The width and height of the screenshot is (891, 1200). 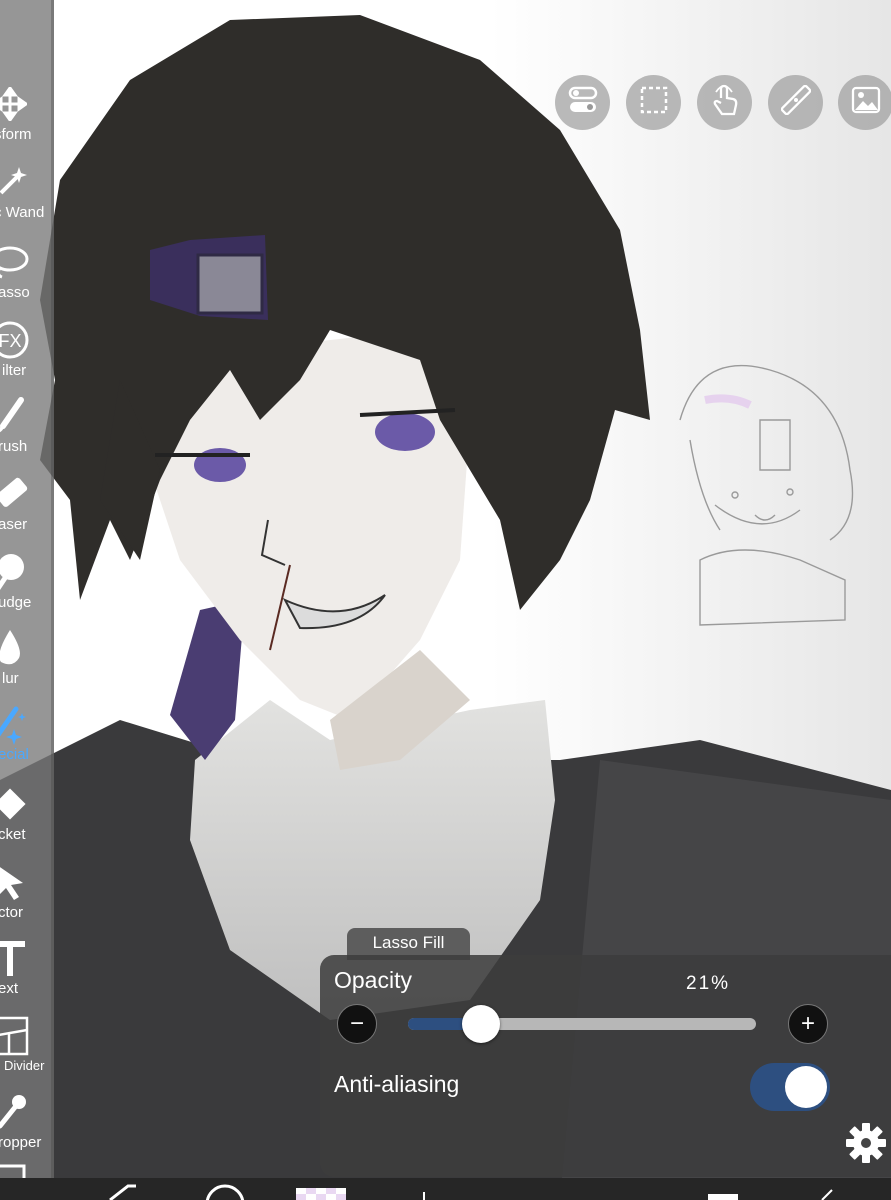 I want to click on image-icon, so click(x=866, y=102).